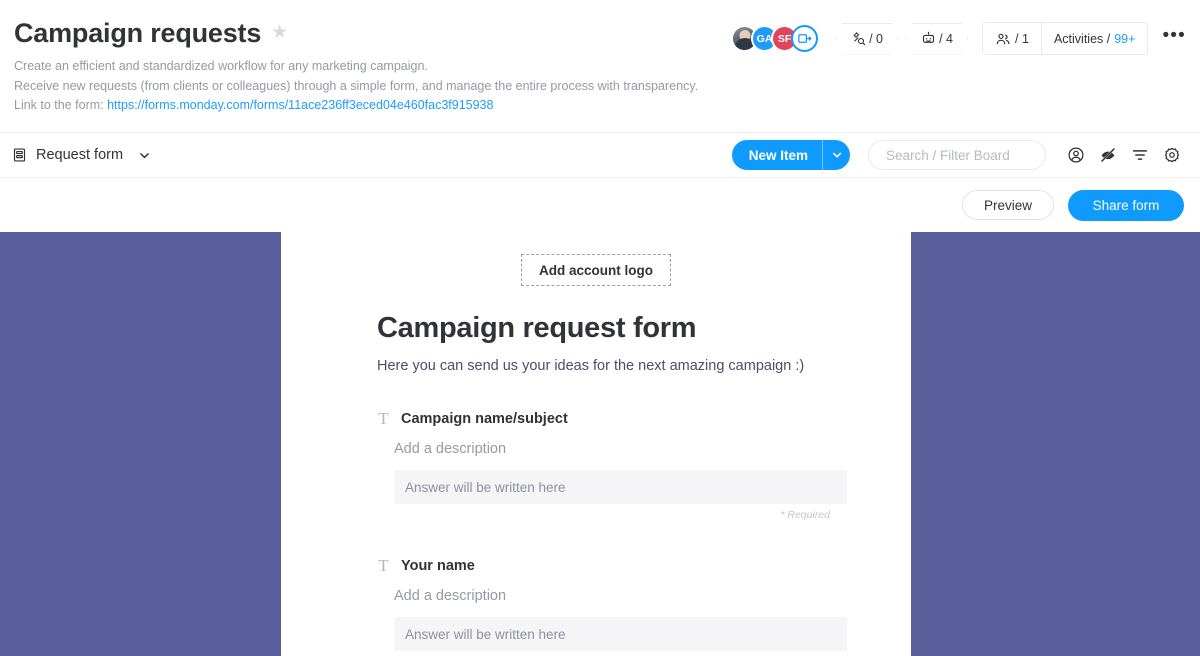 The image size is (1200, 656). I want to click on view-toolbar: Request form New Item, so click(600, 155).